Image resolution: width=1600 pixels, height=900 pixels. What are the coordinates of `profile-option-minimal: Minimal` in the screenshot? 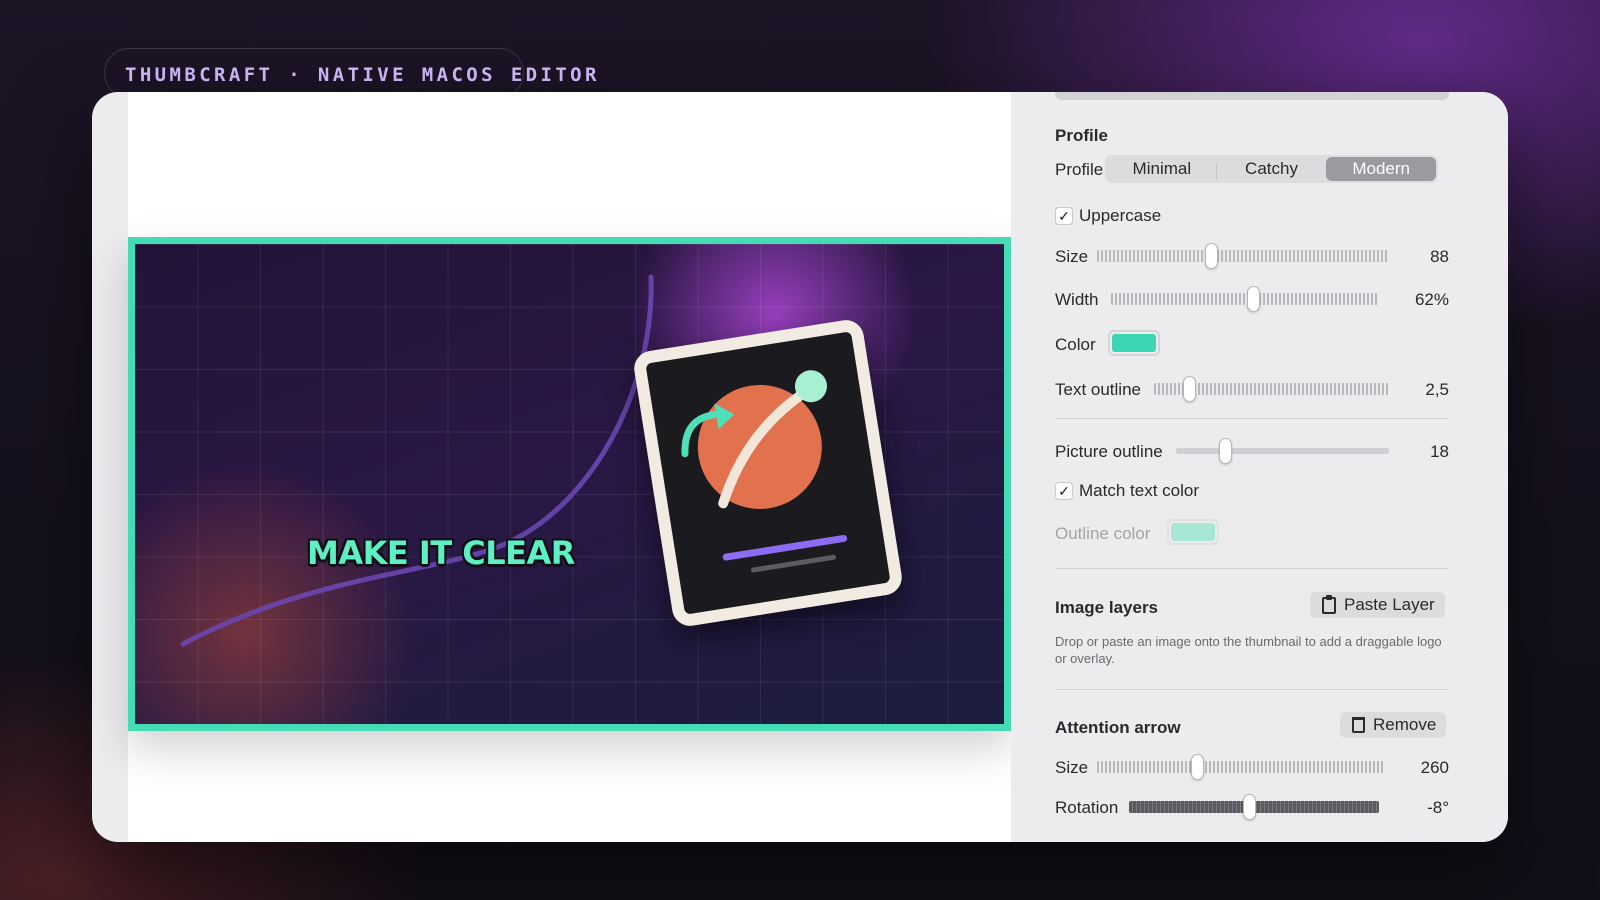 It's located at (1162, 169).